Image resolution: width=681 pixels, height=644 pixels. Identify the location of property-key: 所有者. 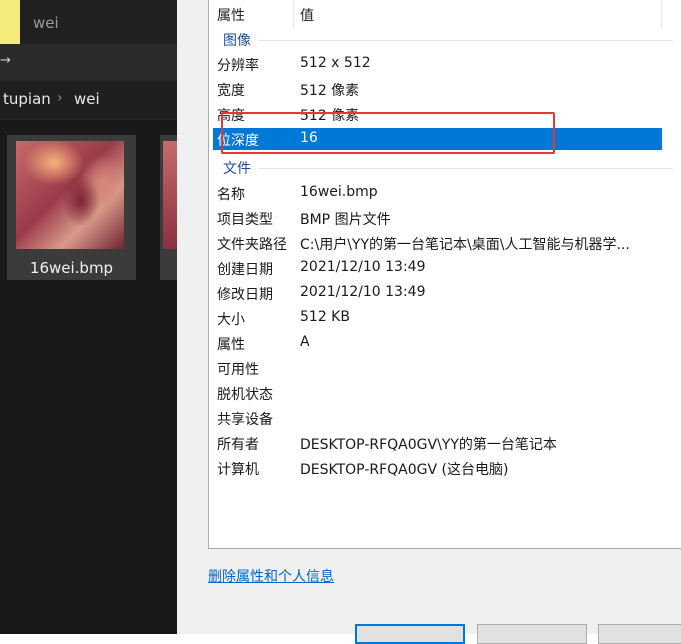
(238, 445).